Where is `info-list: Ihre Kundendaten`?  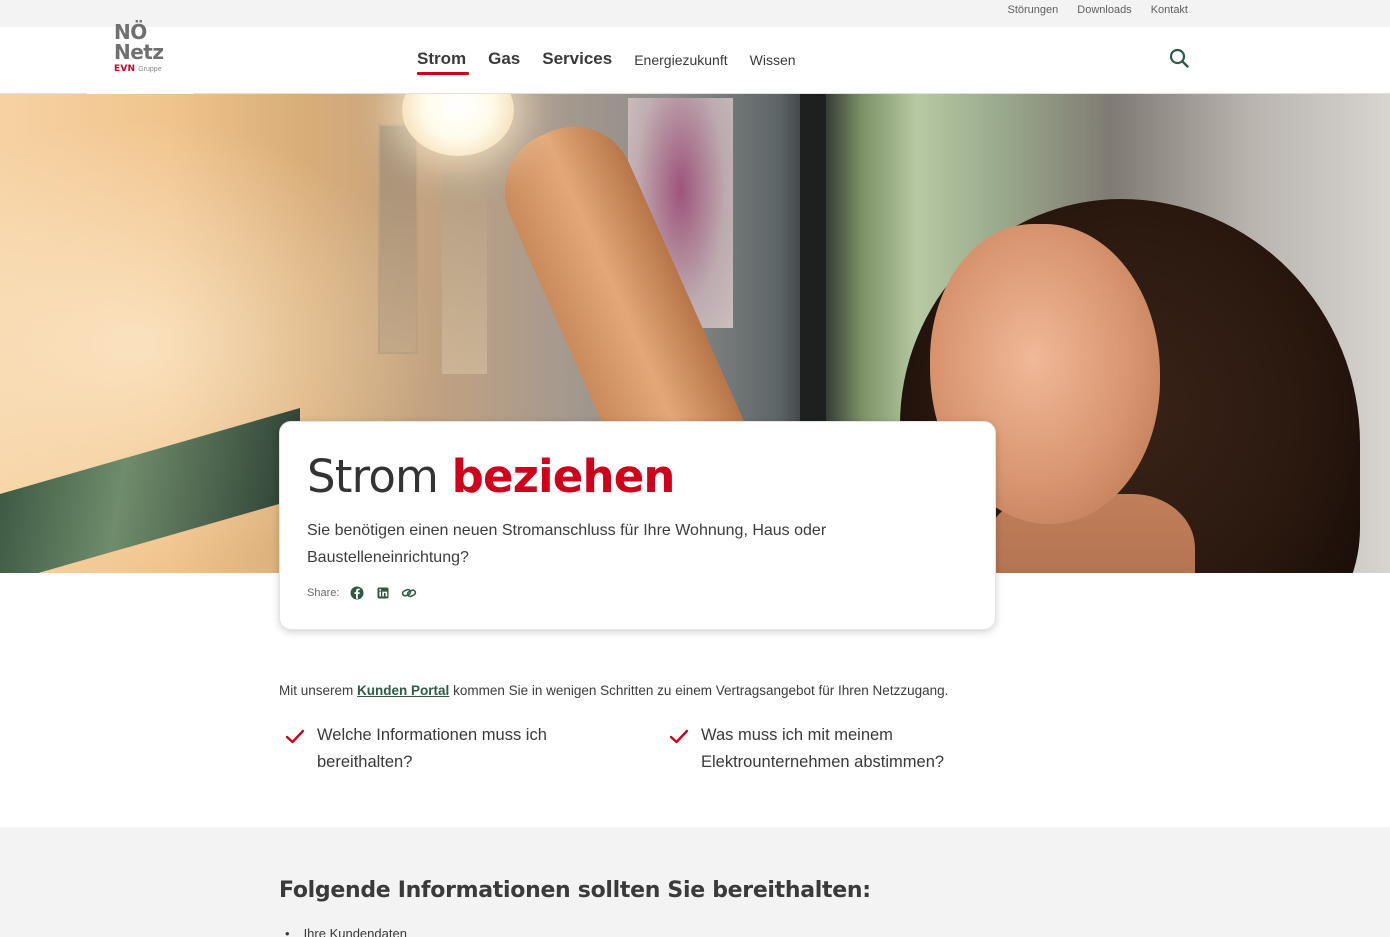 info-list: Ihre Kundendaten is located at coordinates (346, 931).